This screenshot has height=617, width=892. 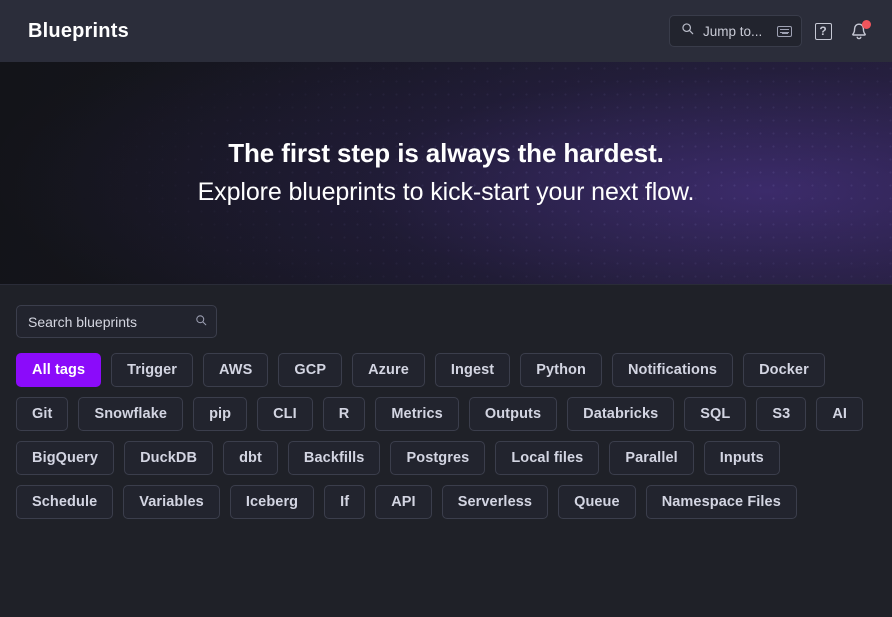 What do you see at coordinates (597, 502) in the screenshot?
I see `tag-queue: Queue` at bounding box center [597, 502].